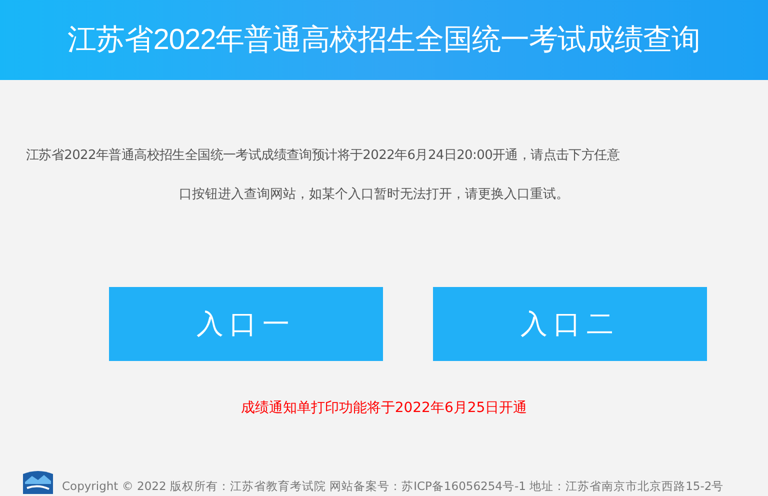 Image resolution: width=768 pixels, height=496 pixels. What do you see at coordinates (374, 194) in the screenshot?
I see `notice-text: 口按钮进入查询网站，如某个入口暂时无法打开，请更换入口重试。` at bounding box center [374, 194].